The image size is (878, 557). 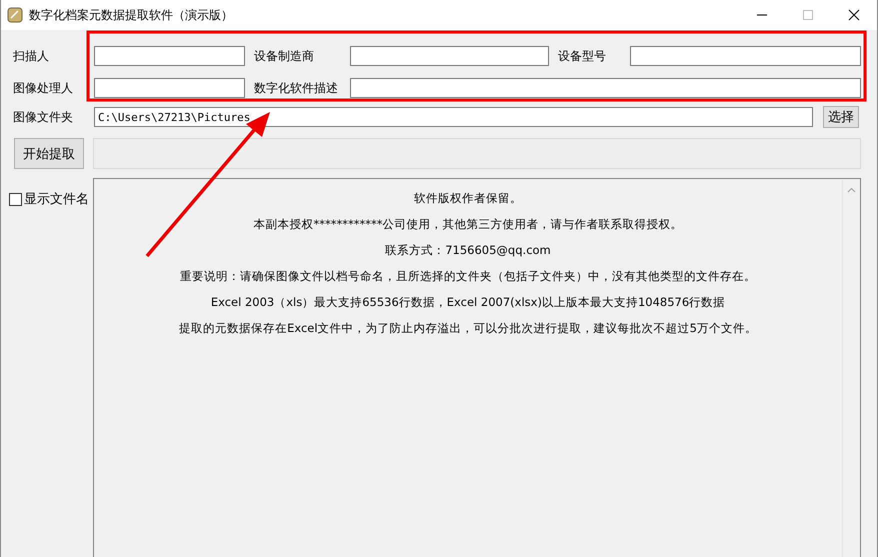 What do you see at coordinates (468, 224) in the screenshot?
I see `info-line: 本副本授权************公司使用，其他第三方使用者，请与作者联系取得授权。` at bounding box center [468, 224].